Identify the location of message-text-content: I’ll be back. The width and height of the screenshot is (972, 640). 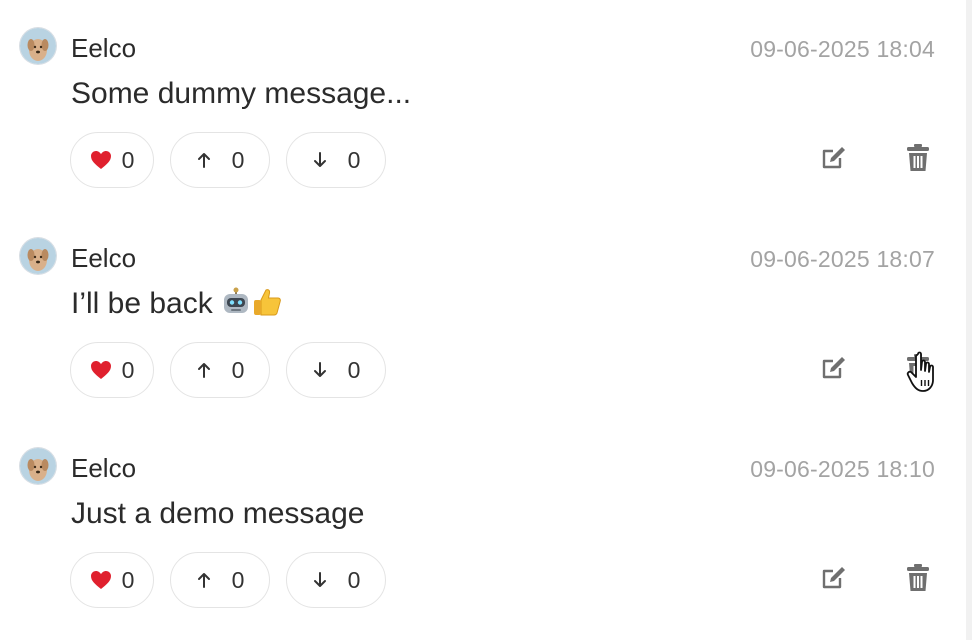
(146, 303).